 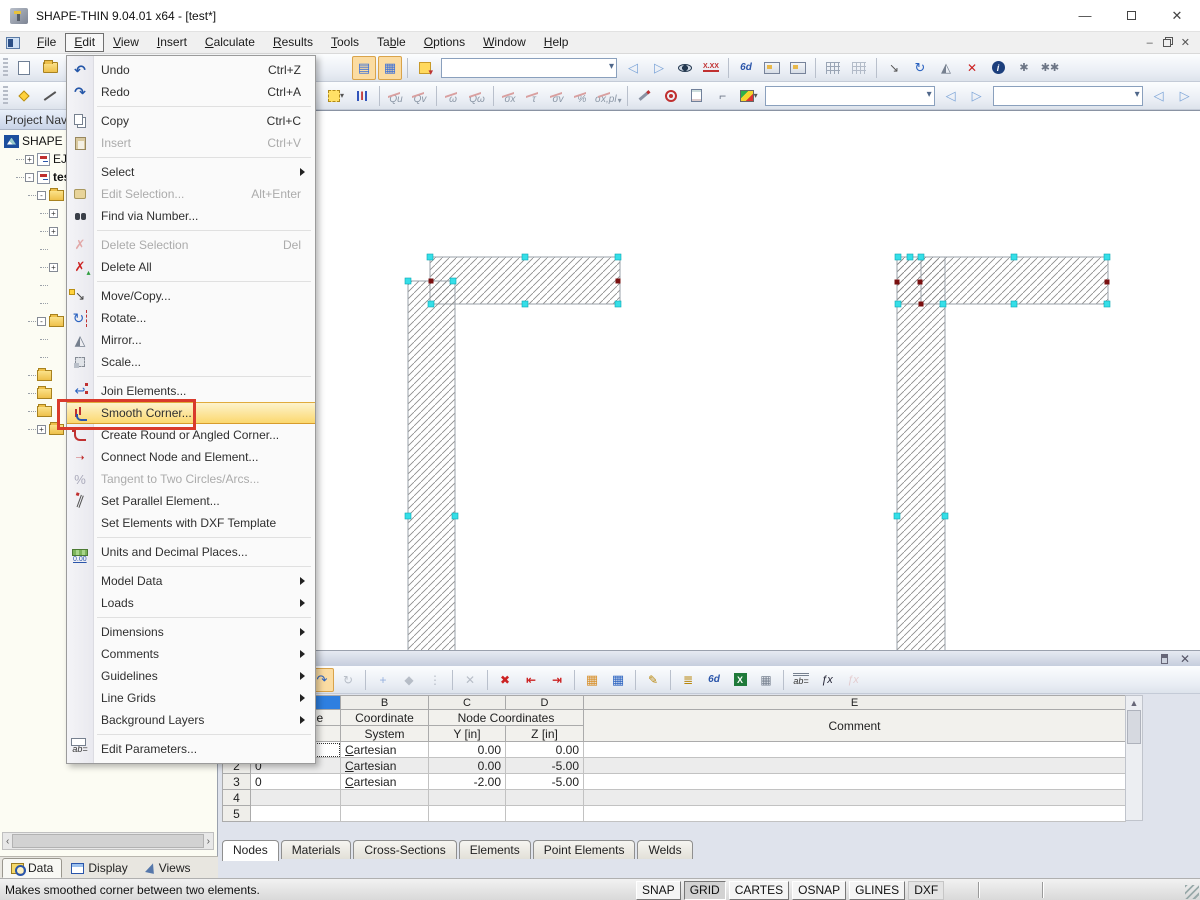 What do you see at coordinates (467, 797) in the screenshot?
I see `cell-y` at bounding box center [467, 797].